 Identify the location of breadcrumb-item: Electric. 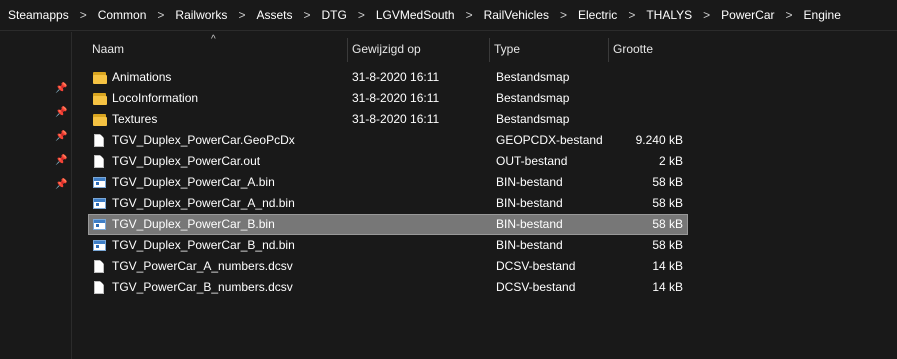
(597, 15).